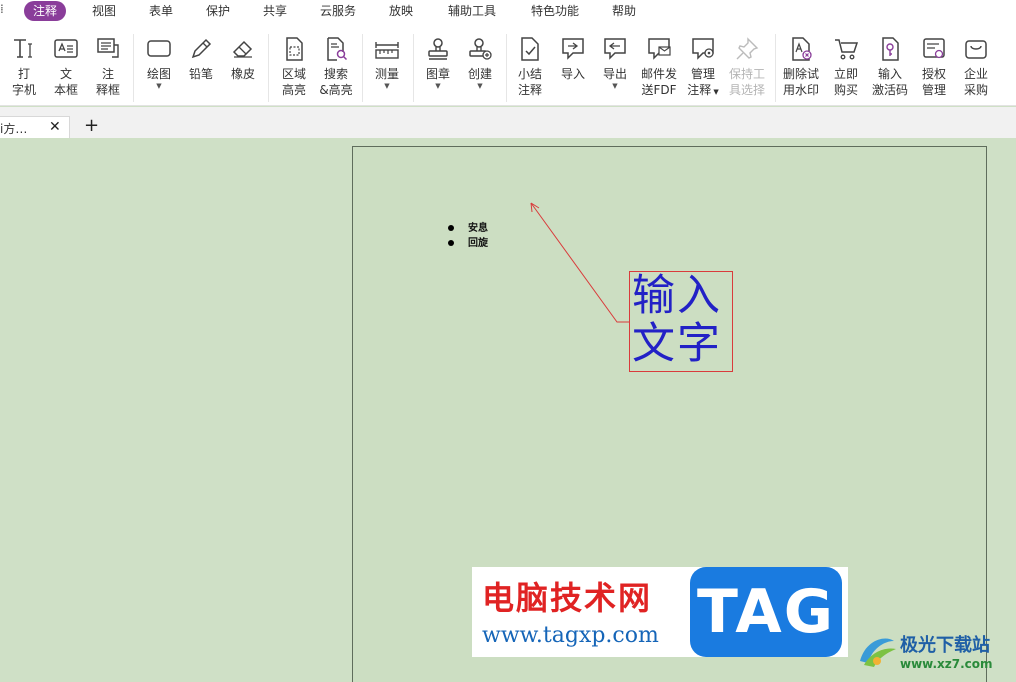 The image size is (1016, 682). What do you see at coordinates (890, 67) in the screenshot?
I see `activation-code-button: 输入 激活码` at bounding box center [890, 67].